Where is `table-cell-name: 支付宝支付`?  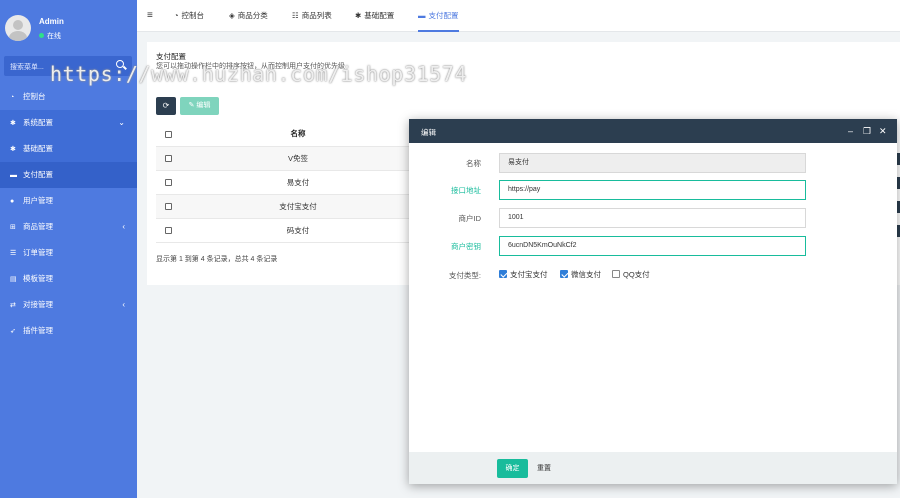 table-cell-name: 支付宝支付 is located at coordinates (298, 206).